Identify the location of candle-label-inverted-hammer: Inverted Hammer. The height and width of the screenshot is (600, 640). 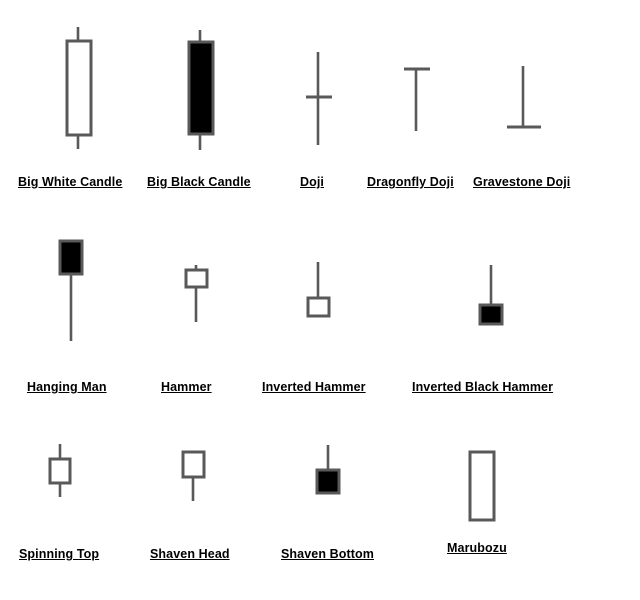
(314, 387).